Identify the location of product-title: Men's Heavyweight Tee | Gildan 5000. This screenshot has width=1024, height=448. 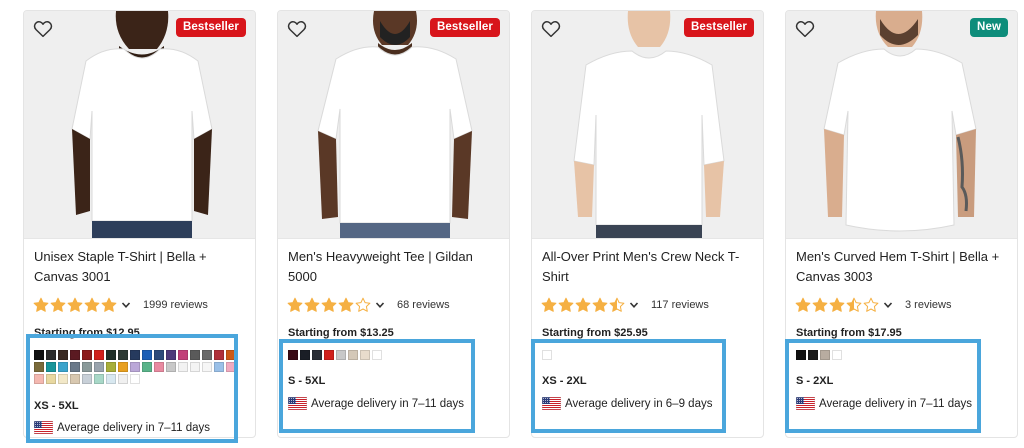
(394, 267).